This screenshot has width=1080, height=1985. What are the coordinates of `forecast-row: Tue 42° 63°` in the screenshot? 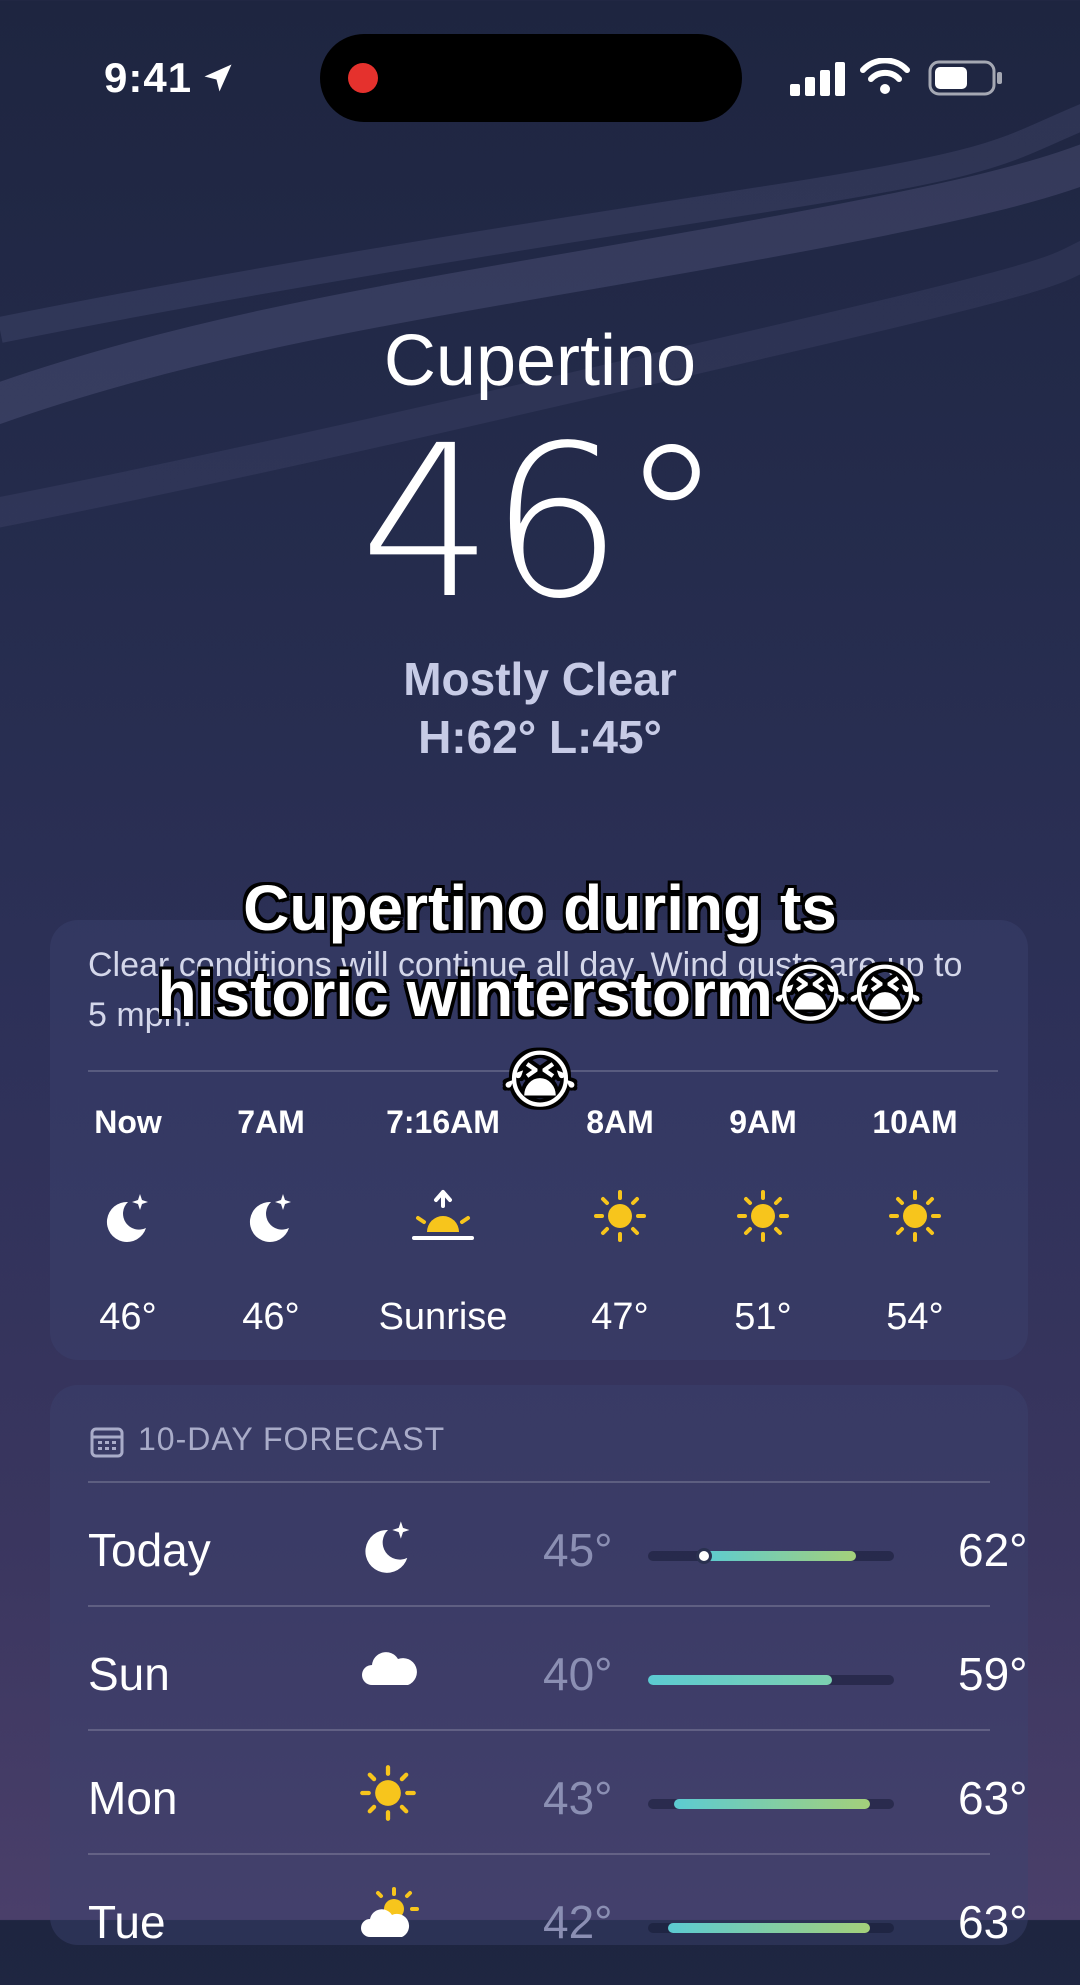 It's located at (558, 1925).